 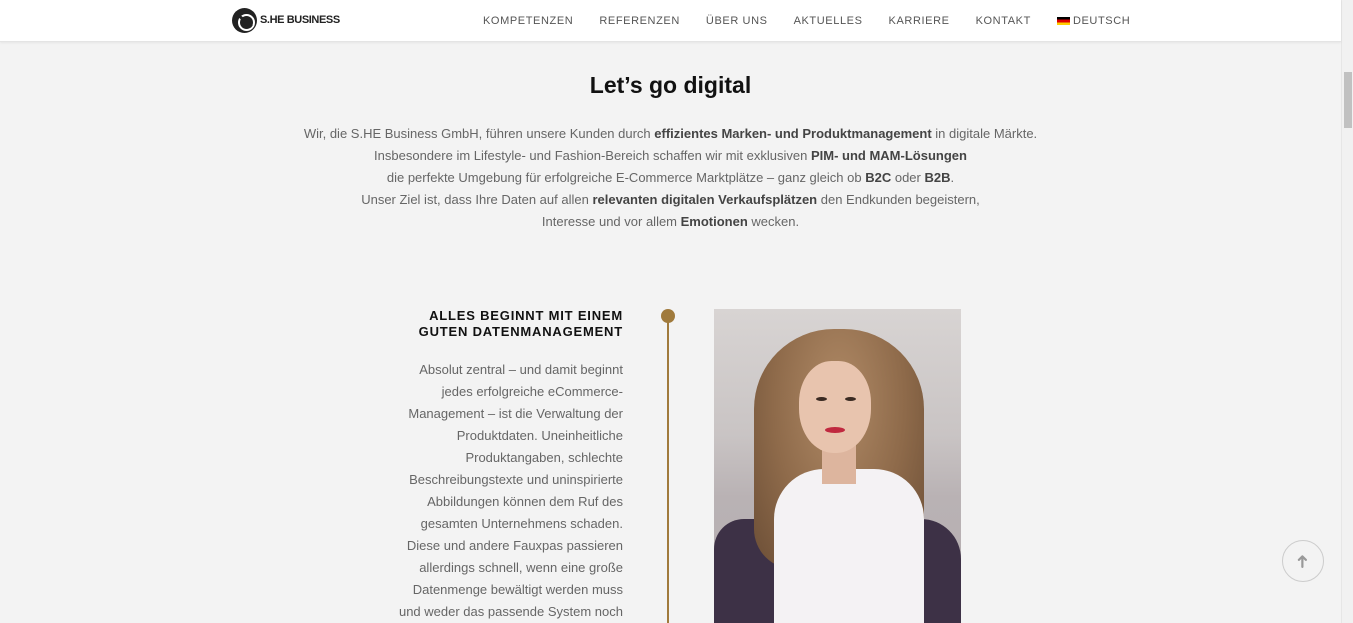 I want to click on photo-face, so click(x=835, y=407).